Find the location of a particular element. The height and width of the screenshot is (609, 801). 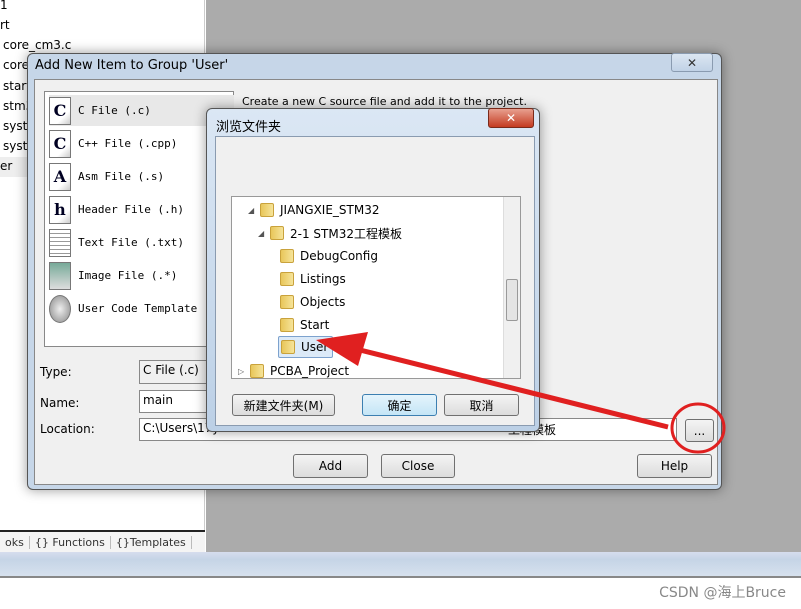

arrow-head is located at coordinates (342, 349).